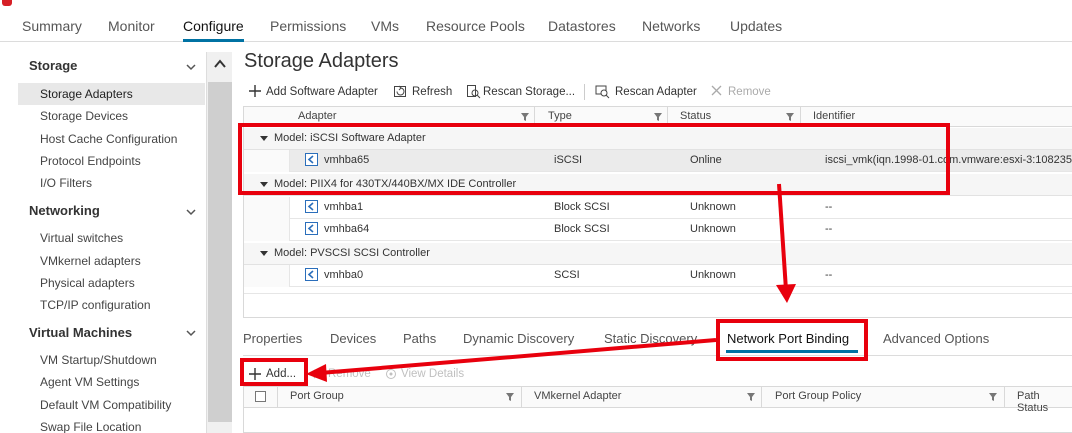 This screenshot has width=1072, height=433. What do you see at coordinates (80, 332) in the screenshot?
I see `section-virtual-machines: Virtual Machines` at bounding box center [80, 332].